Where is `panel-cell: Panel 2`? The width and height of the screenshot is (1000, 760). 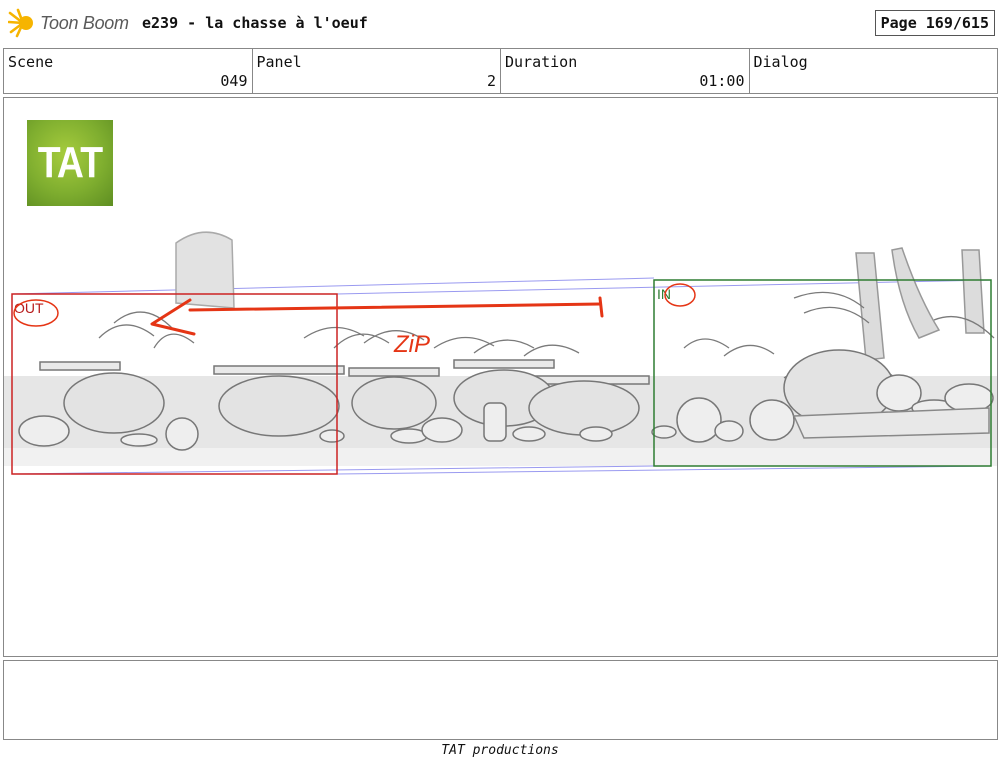 panel-cell: Panel 2 is located at coordinates (377, 71).